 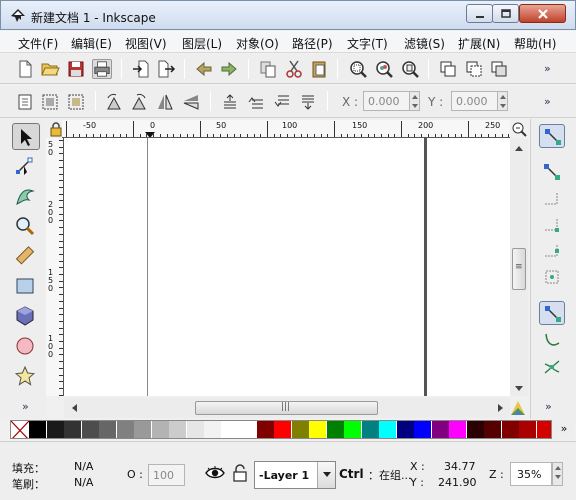 I want to click on cut-icon, so click(x=294, y=69).